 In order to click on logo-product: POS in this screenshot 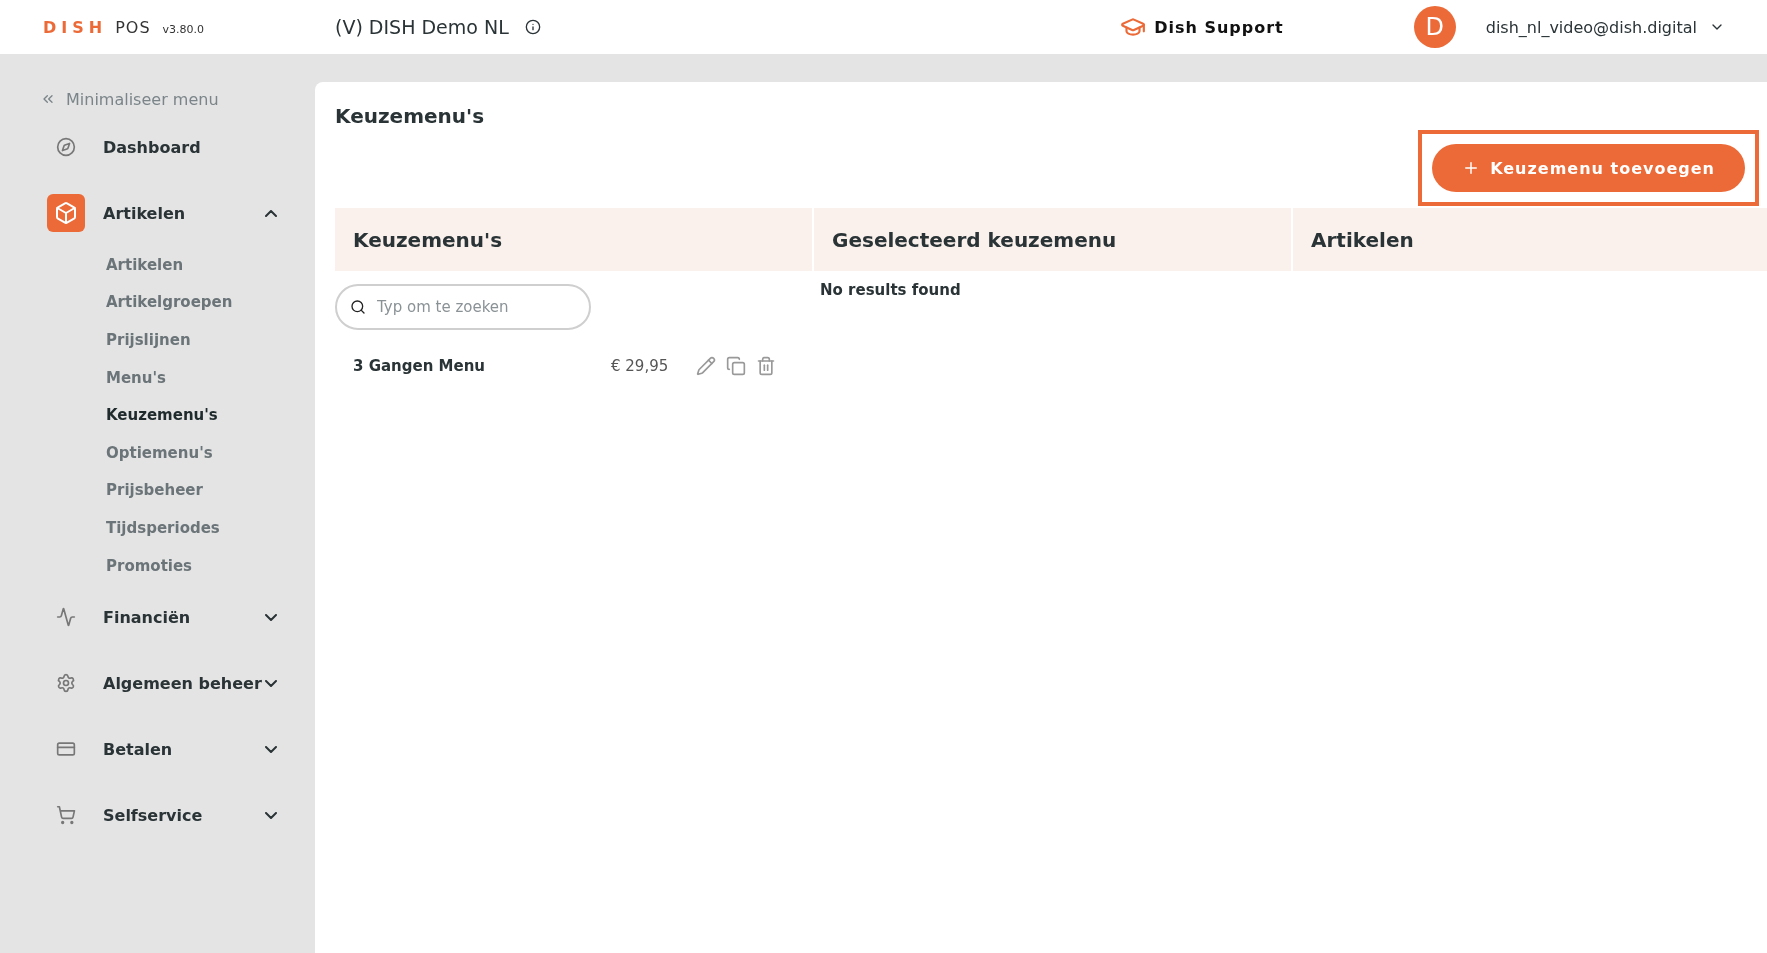, I will do `click(133, 27)`.